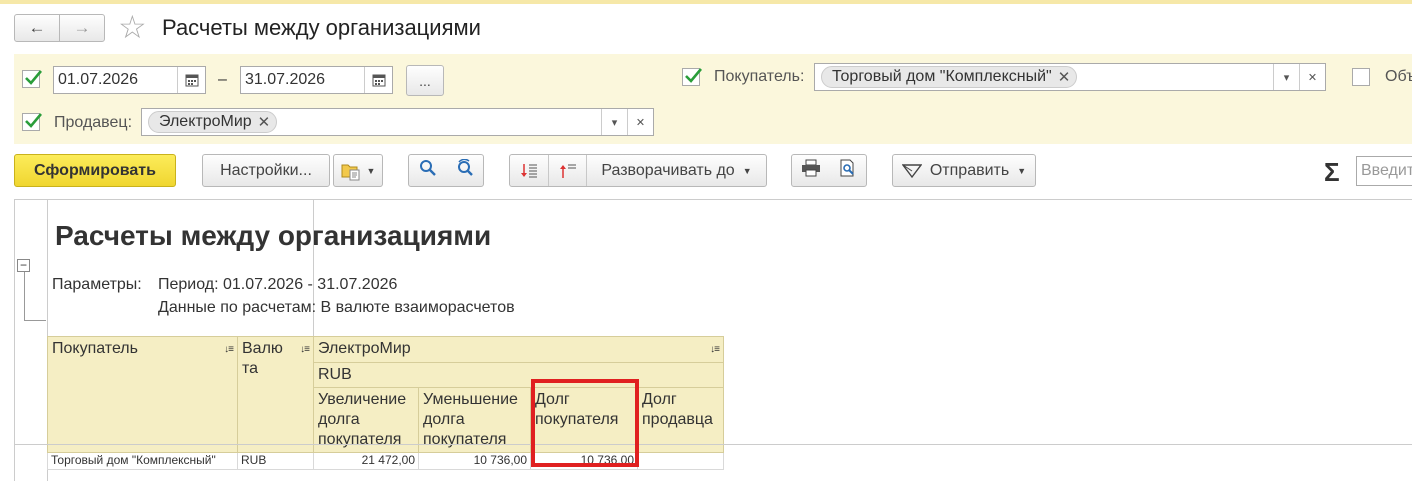 This screenshot has height=481, width=1412. I want to click on seller-label: Продавец:, so click(93, 122).